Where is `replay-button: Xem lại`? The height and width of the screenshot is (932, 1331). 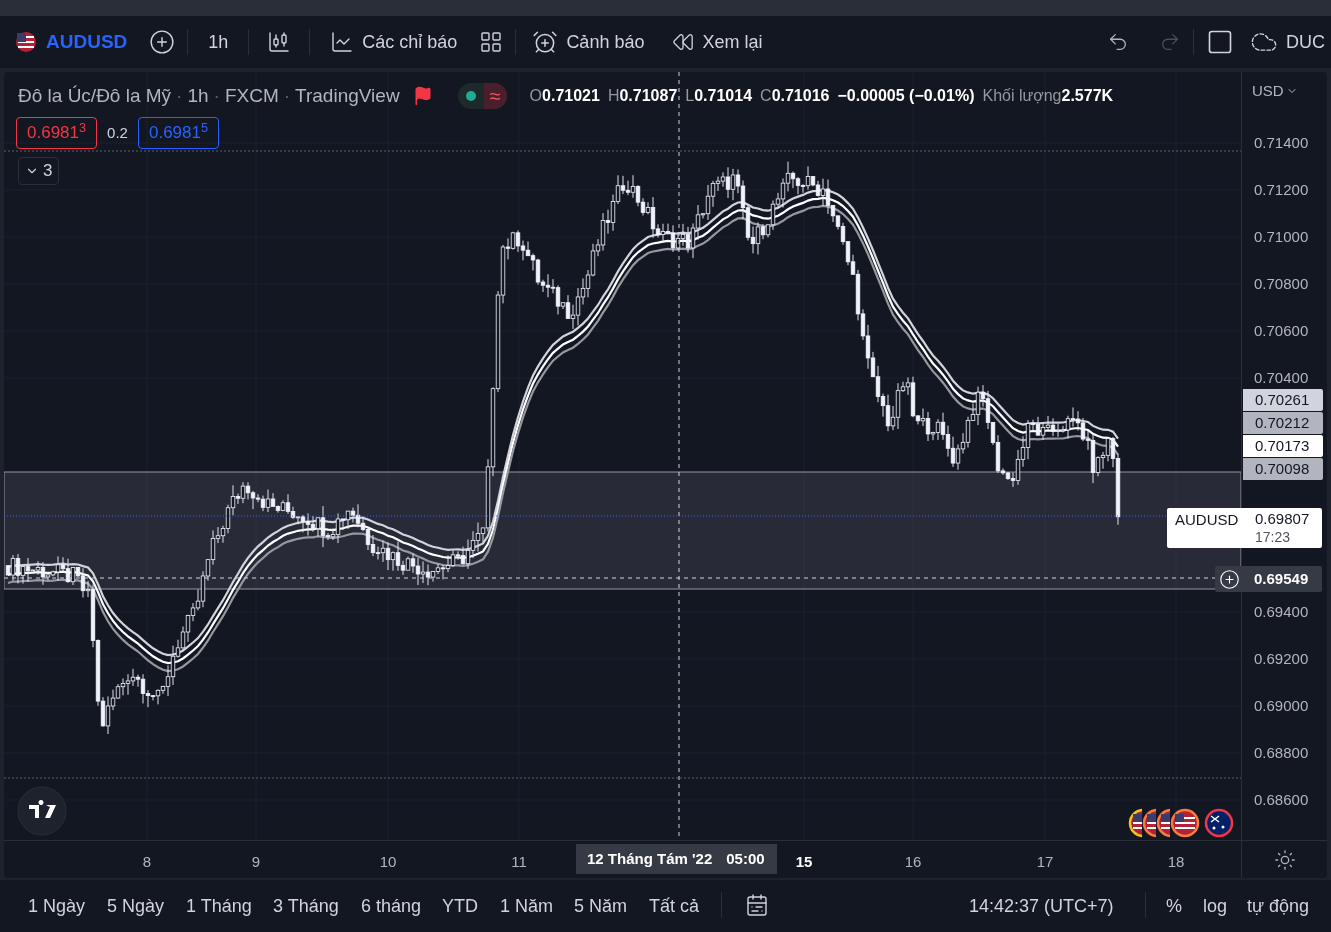 replay-button: Xem lại is located at coordinates (717, 42).